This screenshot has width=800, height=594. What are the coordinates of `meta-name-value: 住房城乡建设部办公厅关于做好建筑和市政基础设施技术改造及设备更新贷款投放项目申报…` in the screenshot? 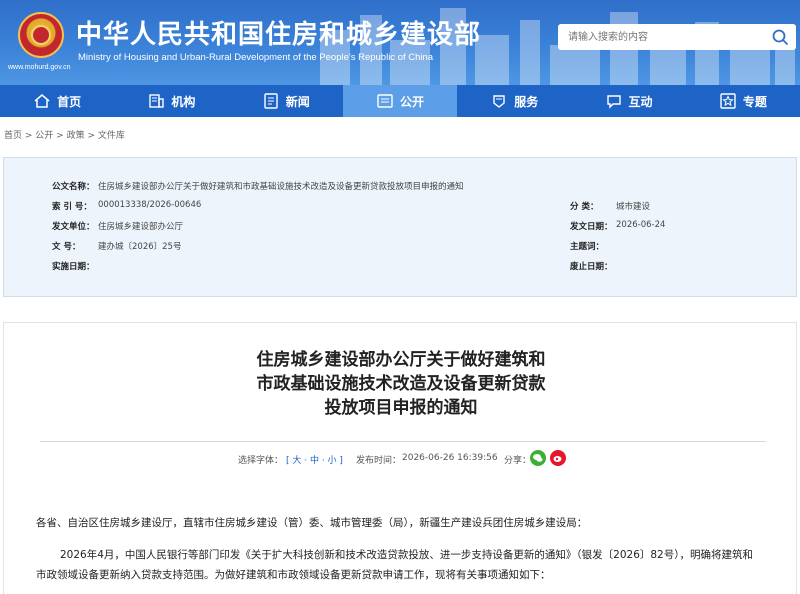 It's located at (281, 187).